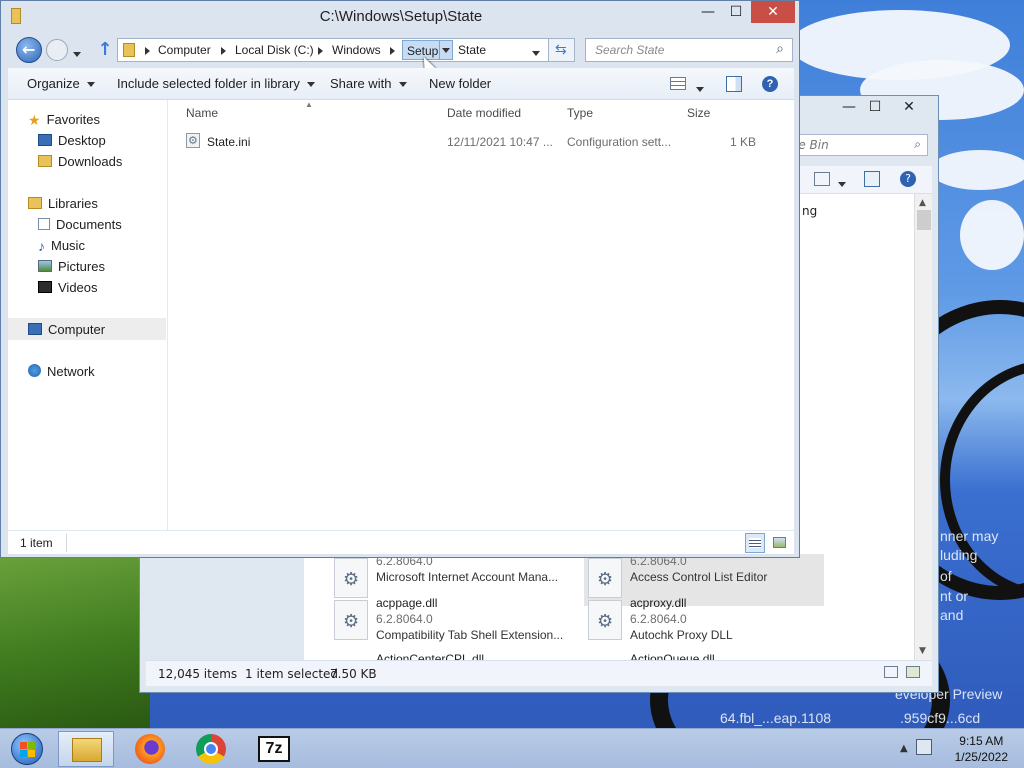  What do you see at coordinates (704, 622) in the screenshot?
I see `list-item: acproxy.dll 6.2.8064.0 Autochk Proxy DLL` at bounding box center [704, 622].